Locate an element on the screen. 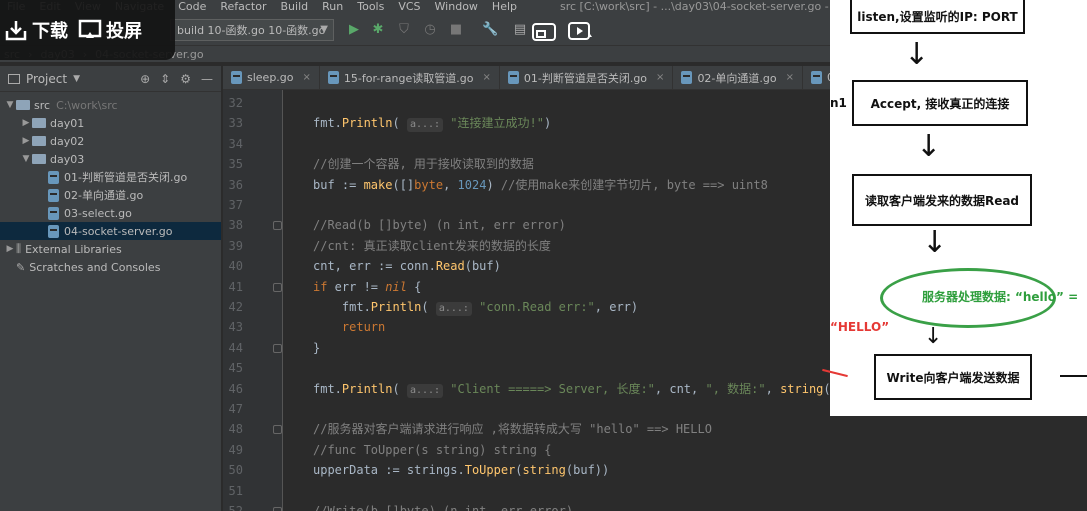  gear-icon: ⚙ is located at coordinates (185, 79).